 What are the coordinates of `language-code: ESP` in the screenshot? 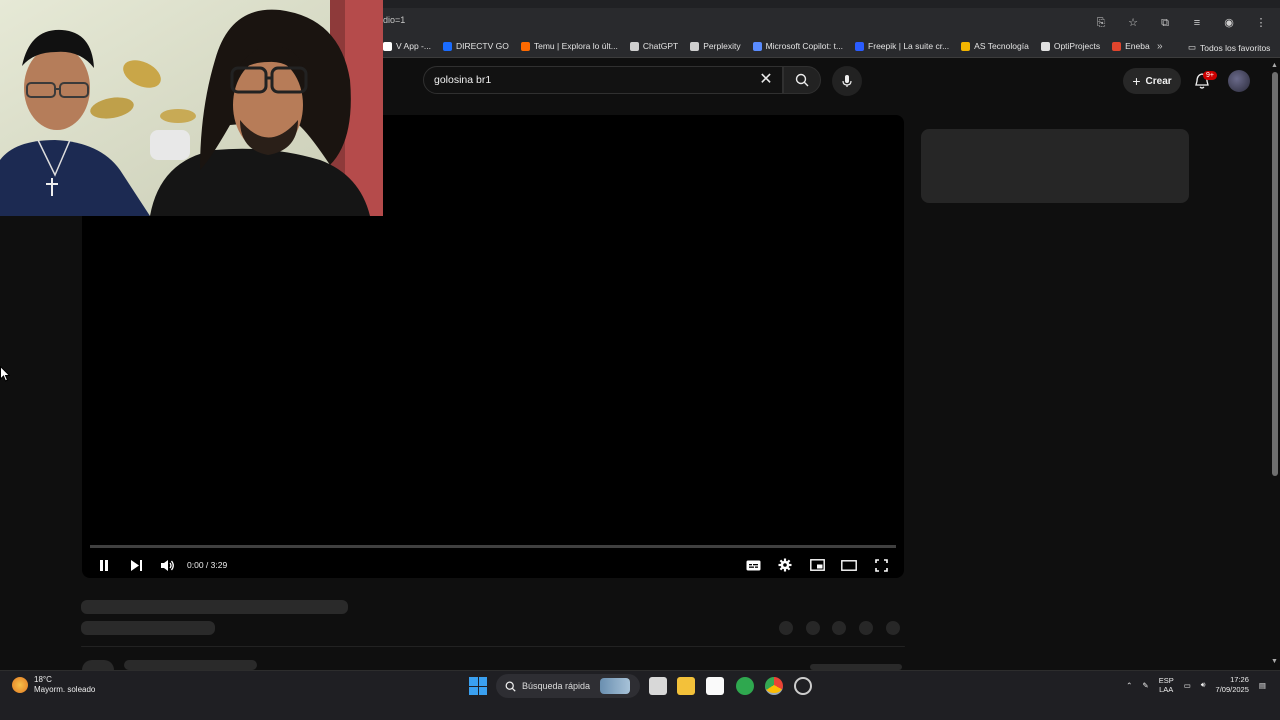 It's located at (1166, 680).